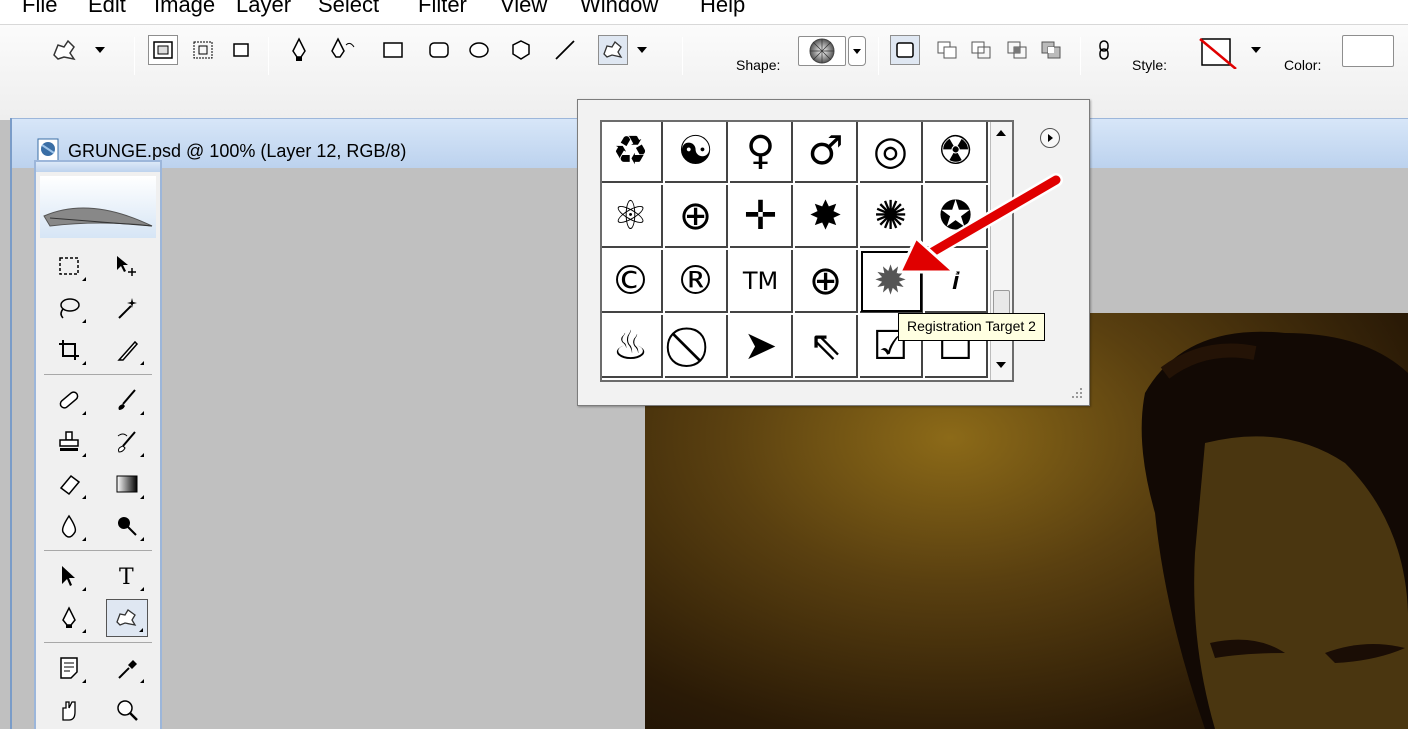 This screenshot has height=729, width=1408. I want to click on shape-trademark: TM, so click(761, 281).